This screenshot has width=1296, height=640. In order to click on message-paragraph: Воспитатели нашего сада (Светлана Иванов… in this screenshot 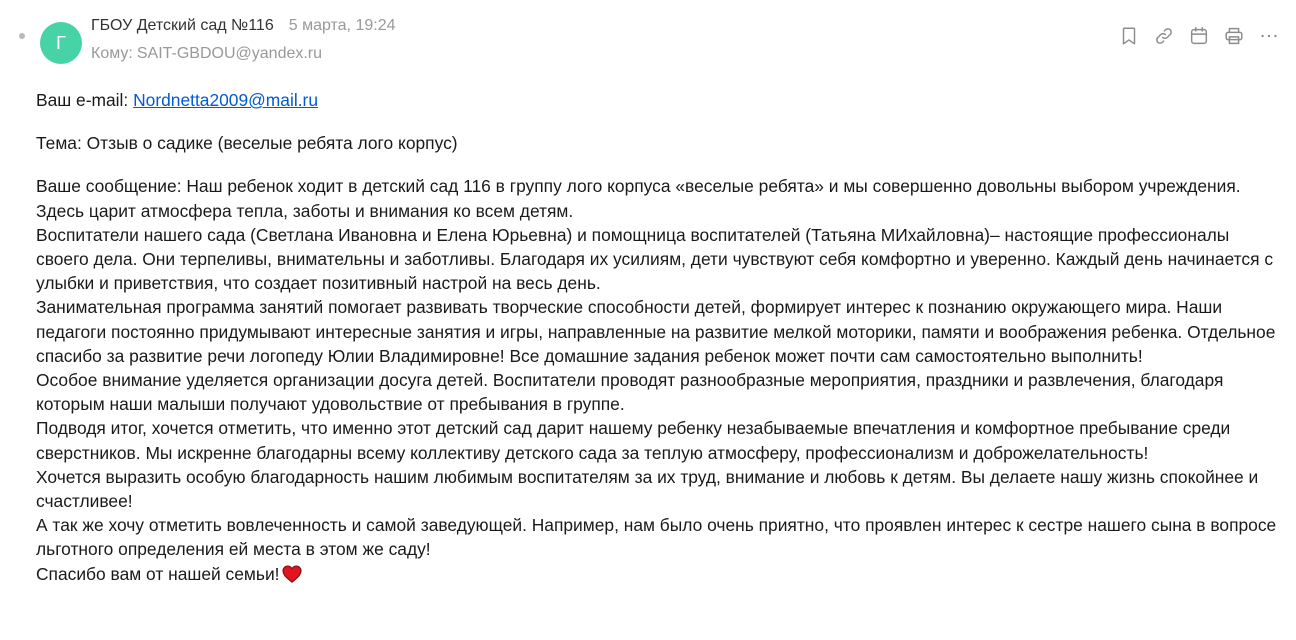, I will do `click(655, 259)`.